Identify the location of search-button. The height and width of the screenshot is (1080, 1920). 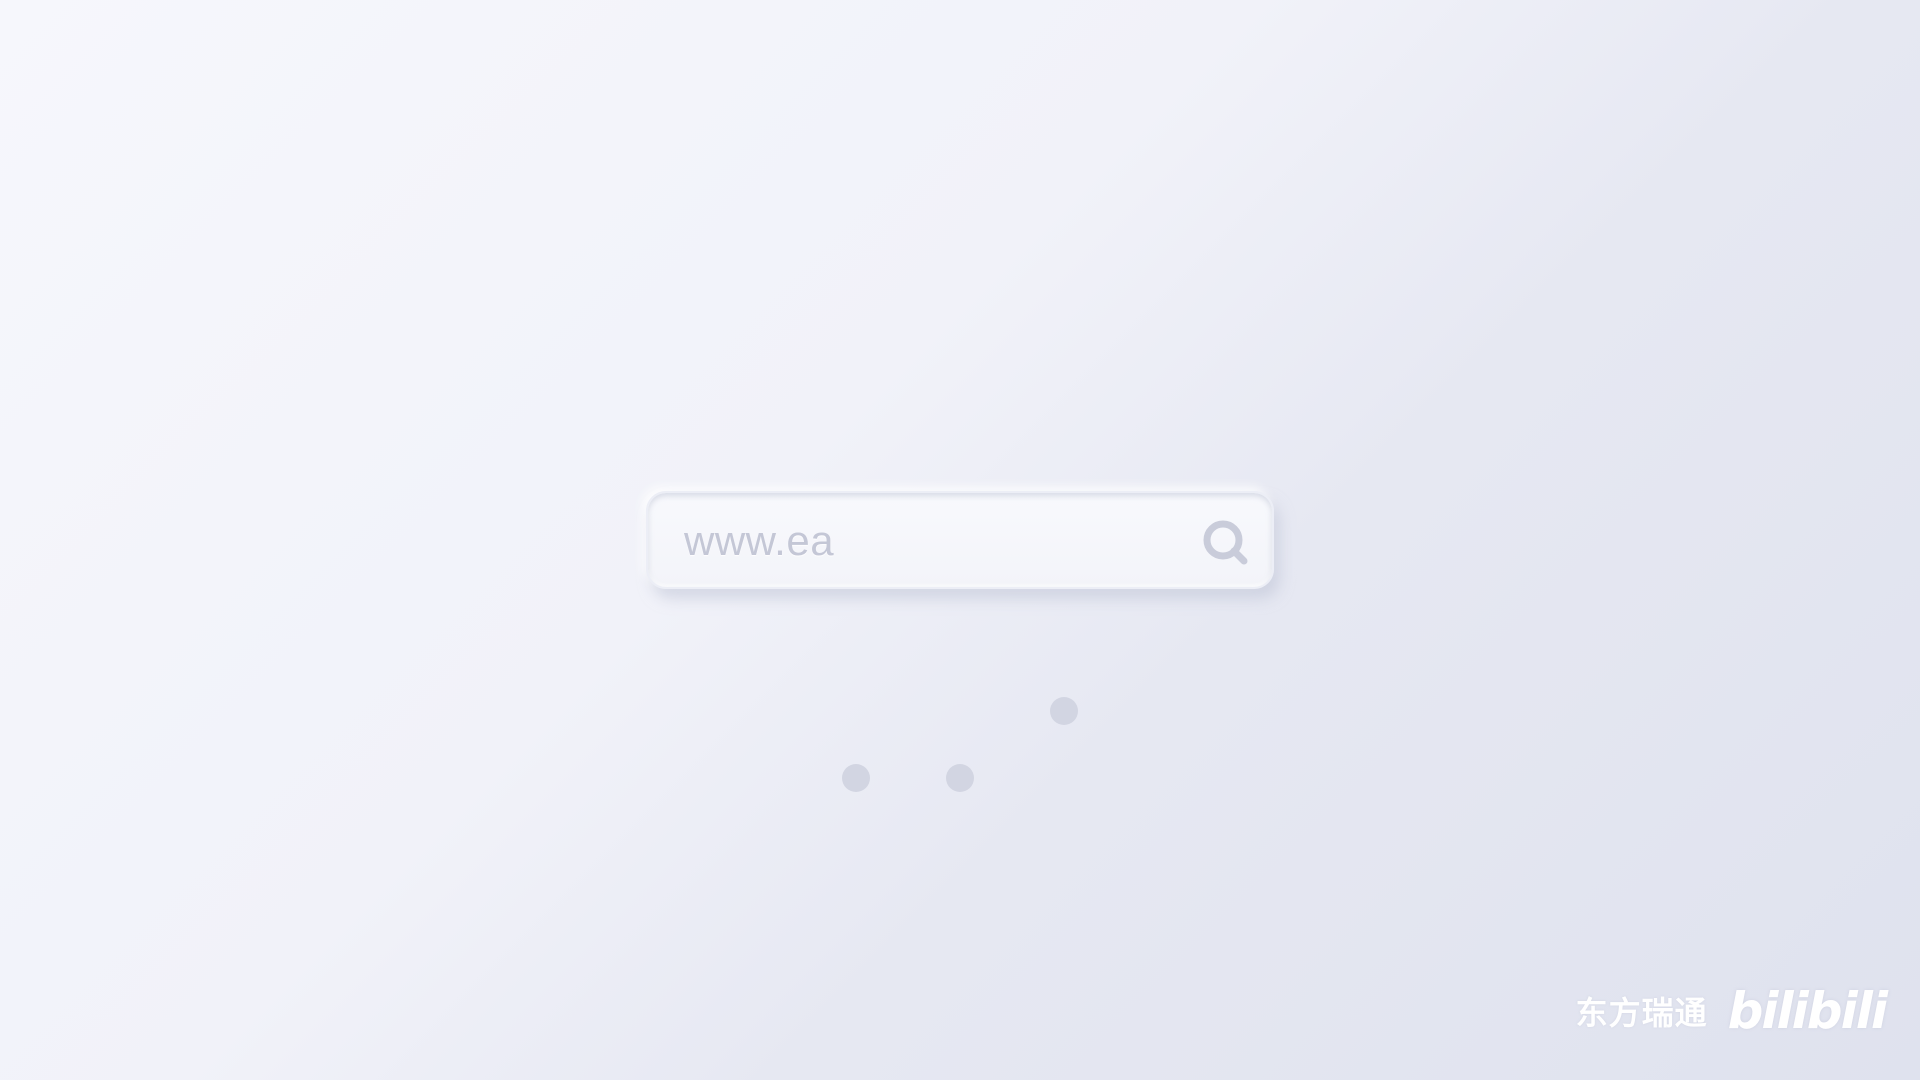
(1225, 542).